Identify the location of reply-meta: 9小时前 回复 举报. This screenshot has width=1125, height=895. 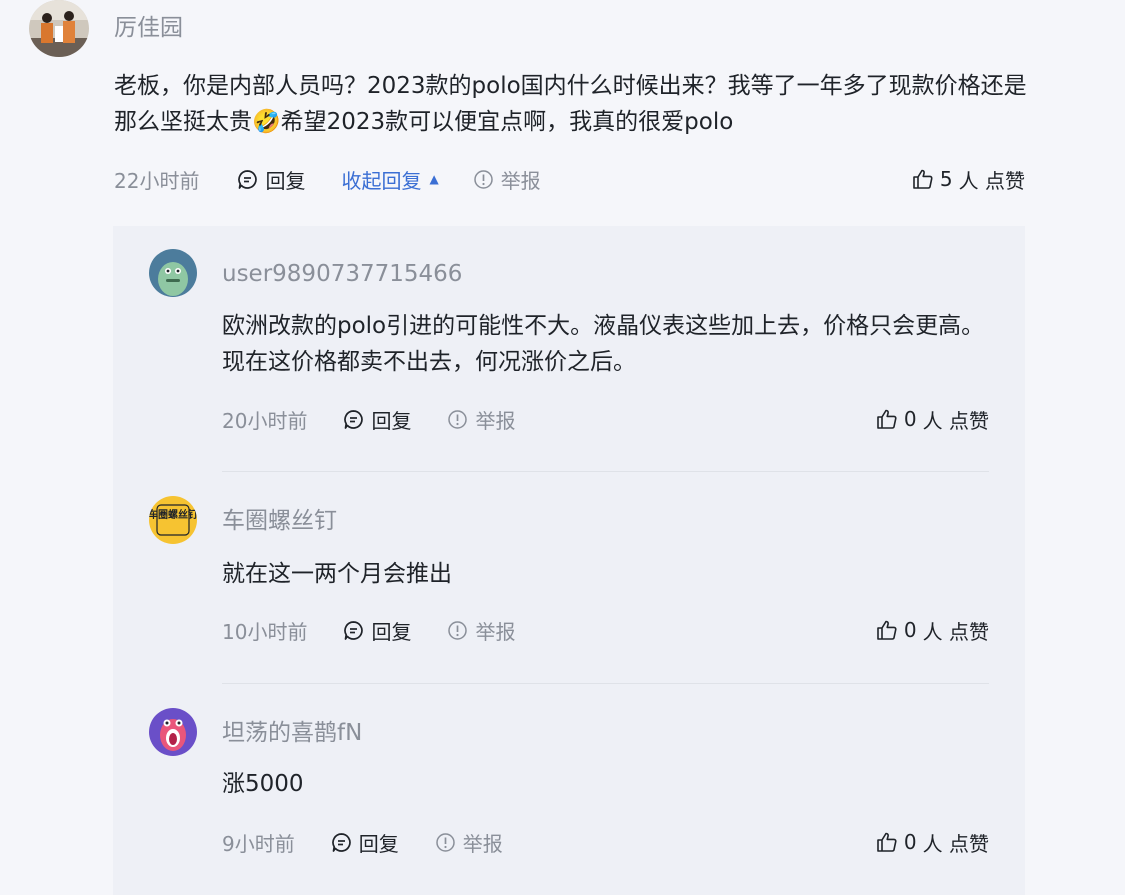
(362, 842).